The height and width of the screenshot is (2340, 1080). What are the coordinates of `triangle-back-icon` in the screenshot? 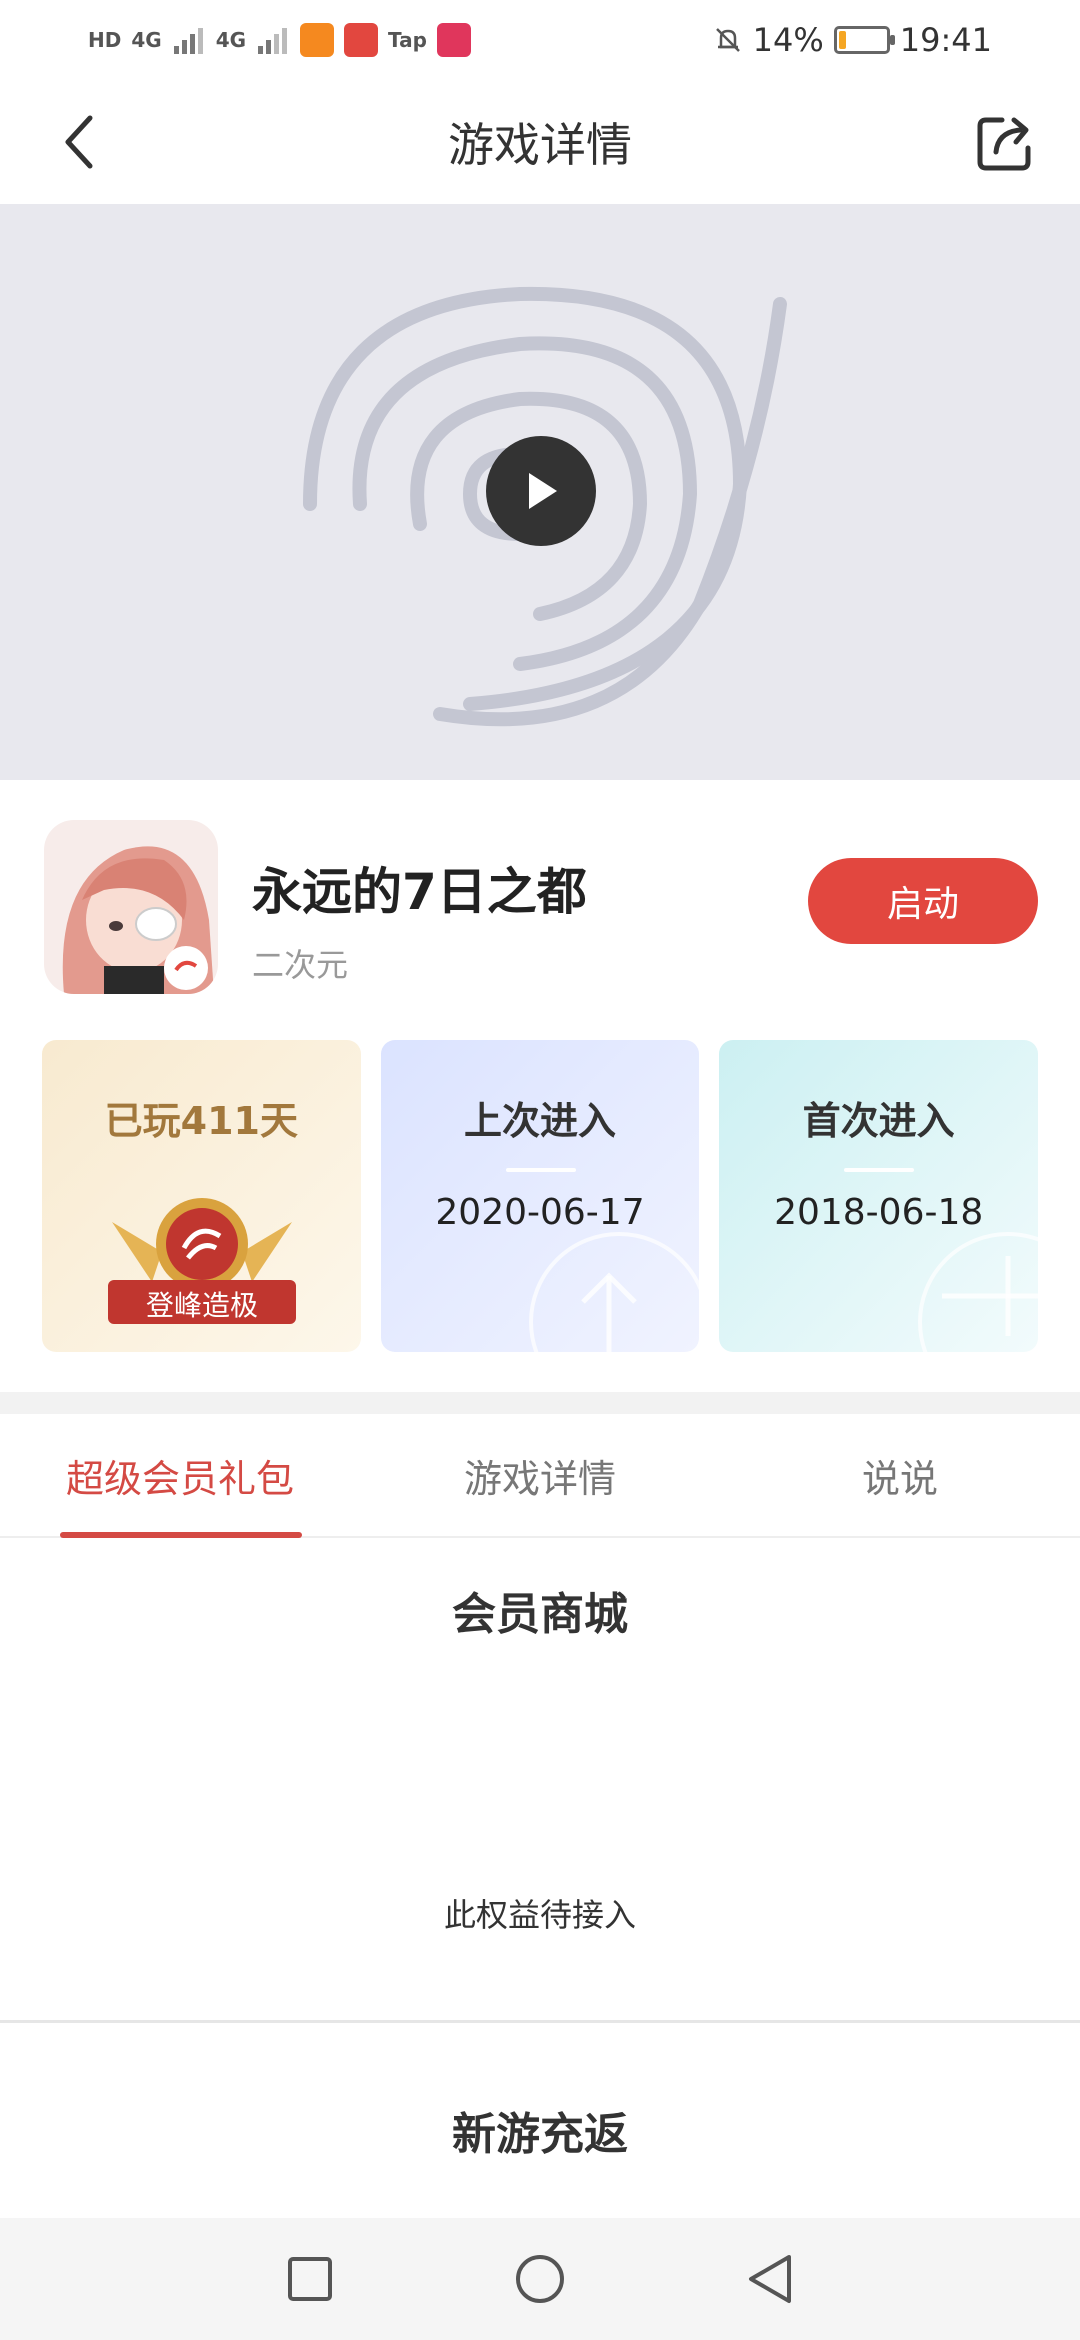 It's located at (770, 2279).